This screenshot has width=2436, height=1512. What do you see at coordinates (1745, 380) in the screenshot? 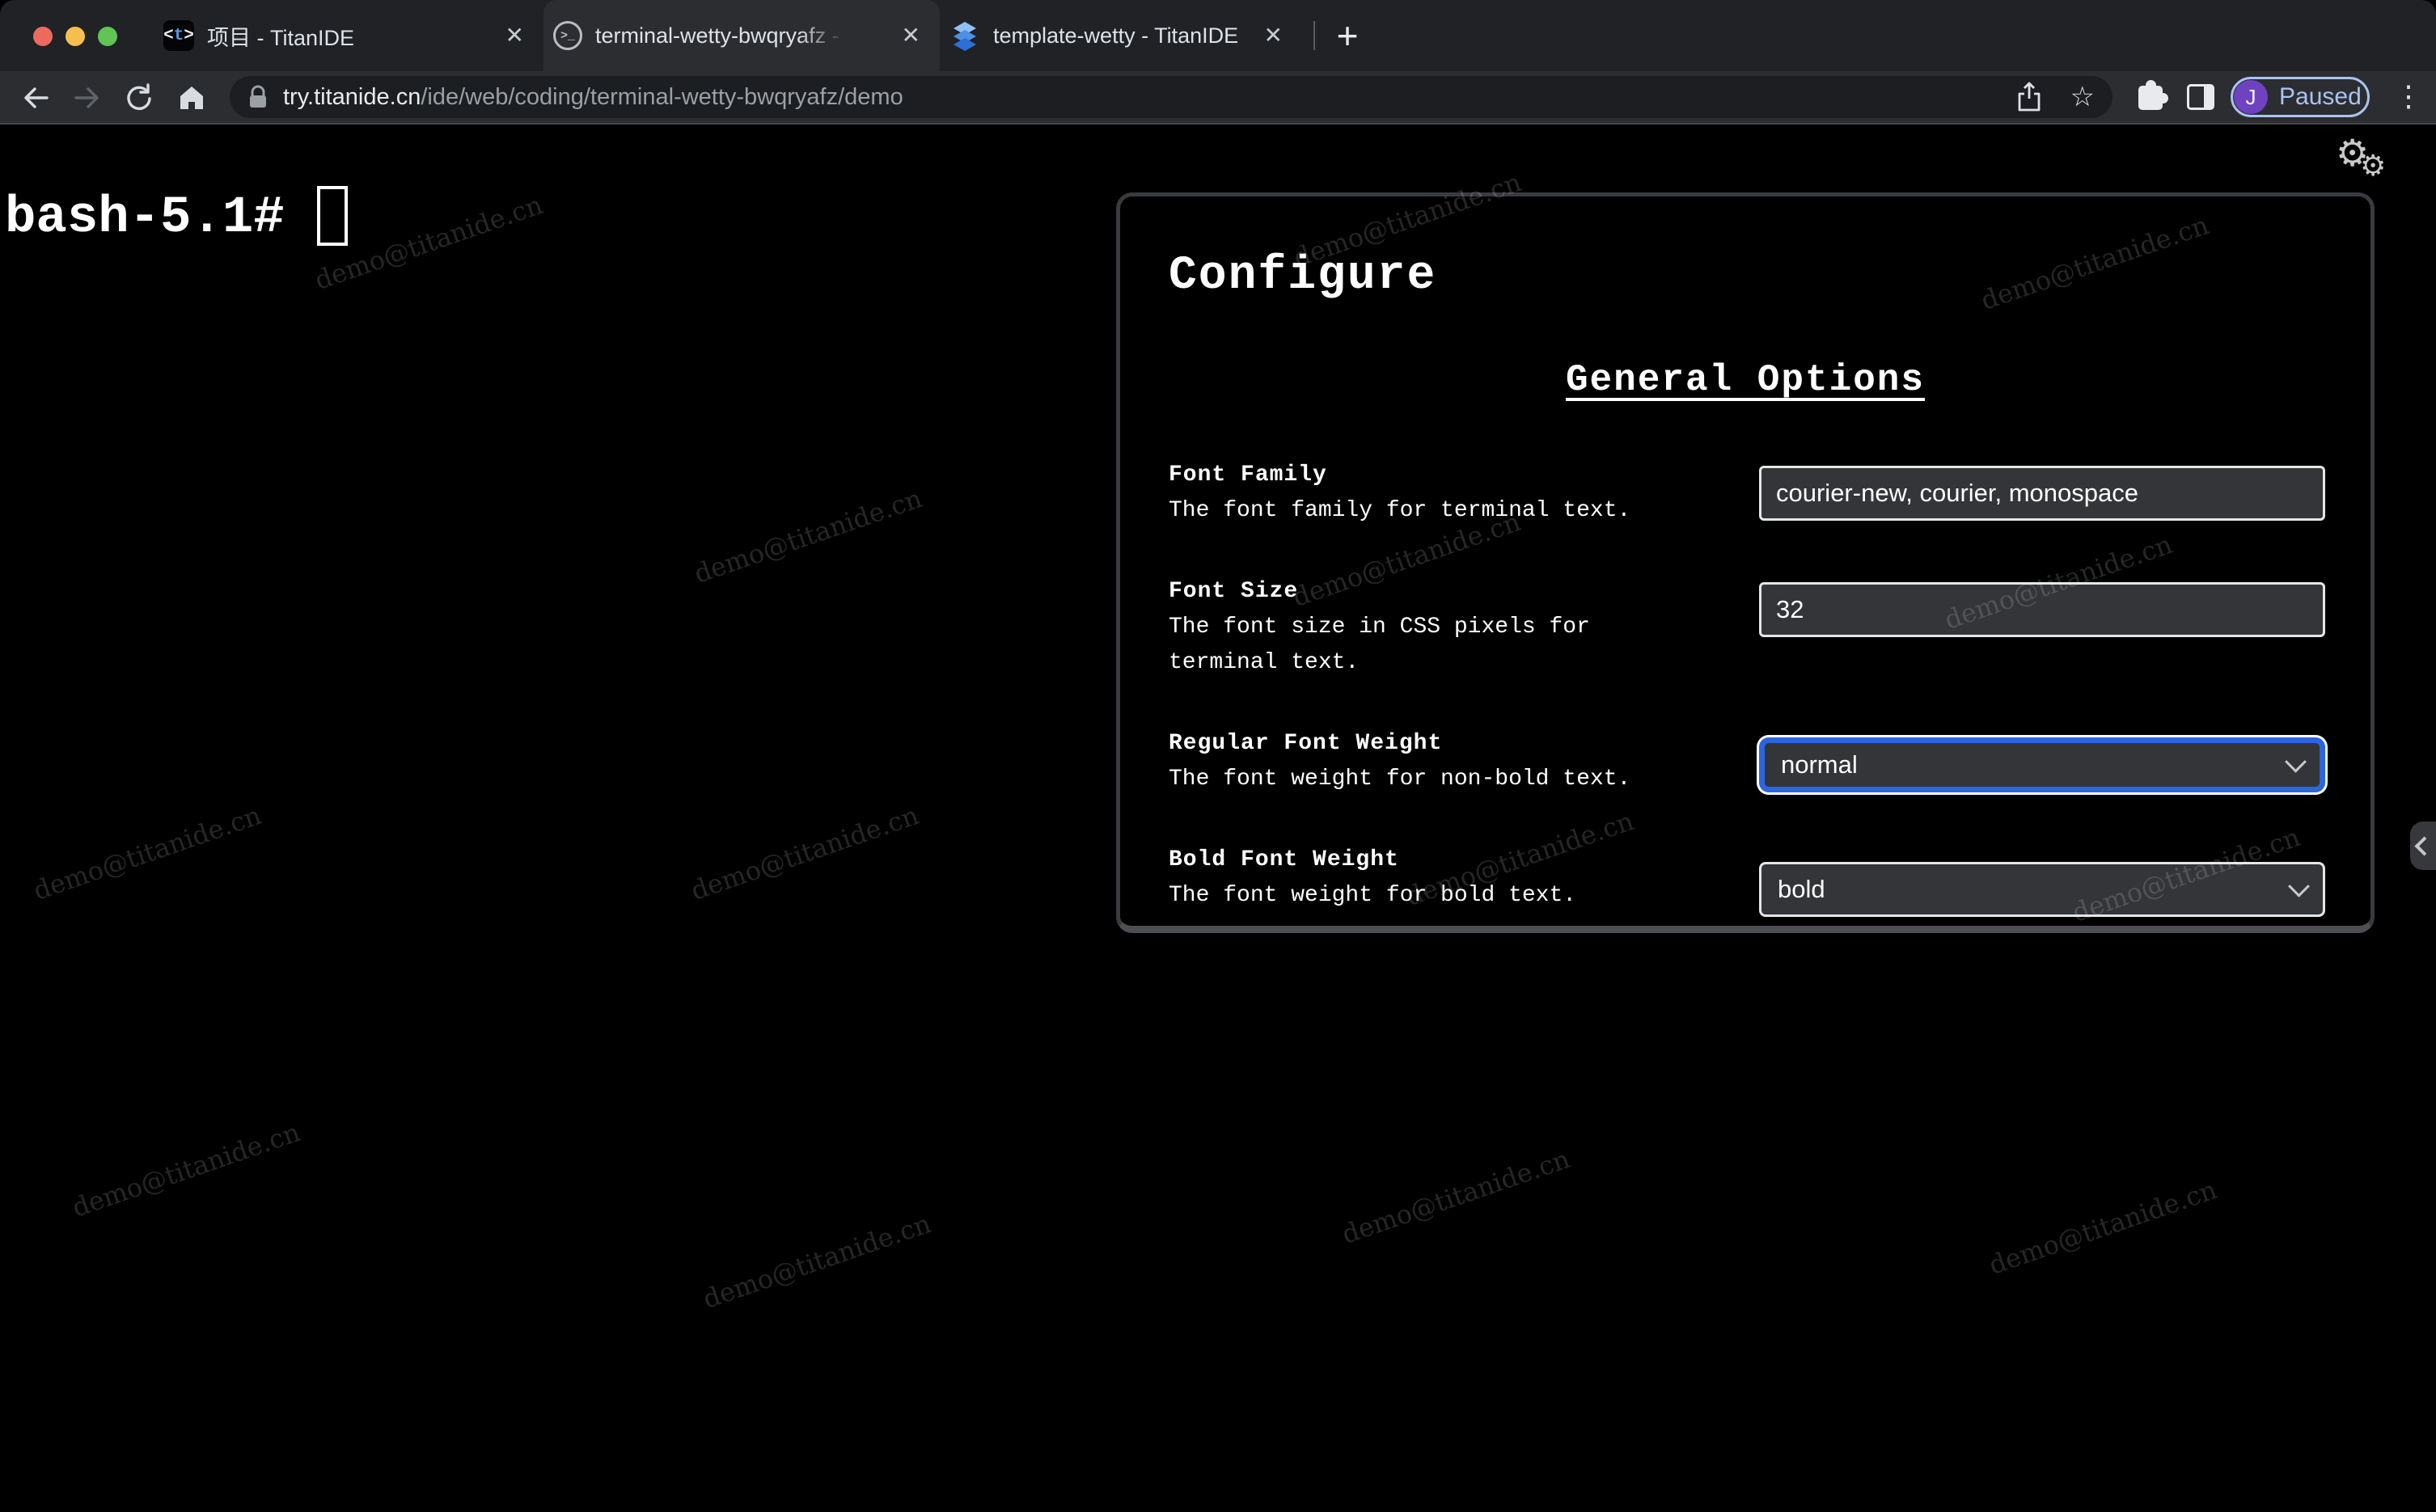
I see `section-heading: General Options` at bounding box center [1745, 380].